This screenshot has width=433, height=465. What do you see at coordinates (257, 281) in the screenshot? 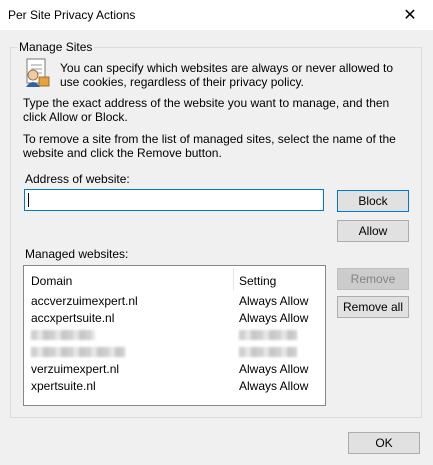
I see `column-header-setting: Setting` at bounding box center [257, 281].